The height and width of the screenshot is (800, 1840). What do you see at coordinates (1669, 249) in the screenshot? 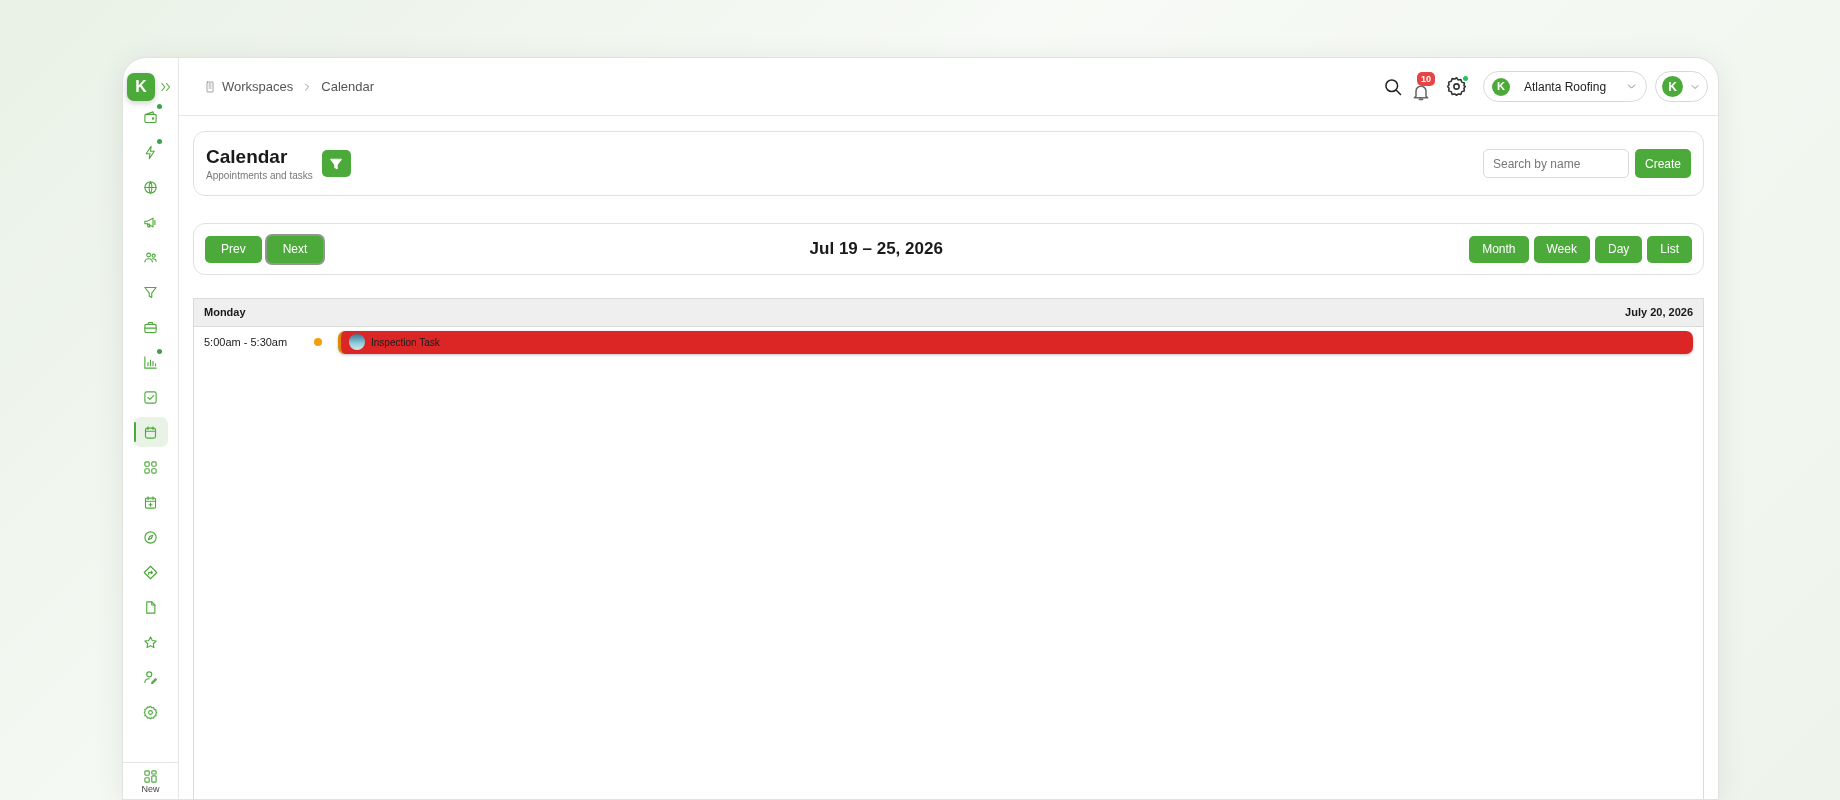
I see `view-tab: List` at bounding box center [1669, 249].